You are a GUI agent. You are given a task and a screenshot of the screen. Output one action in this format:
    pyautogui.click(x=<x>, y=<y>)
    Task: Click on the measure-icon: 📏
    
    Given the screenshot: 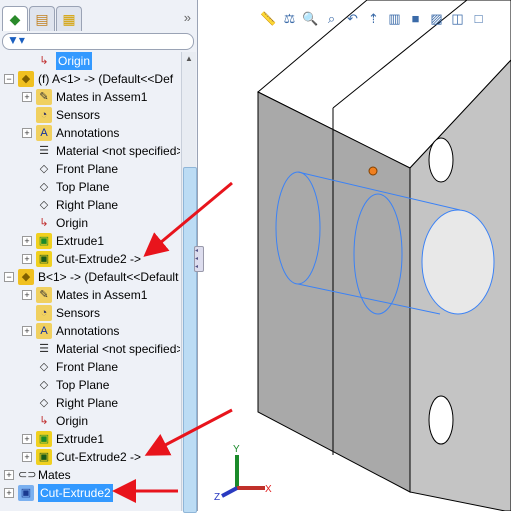 What is the action you would take?
    pyautogui.click(x=268, y=18)
    